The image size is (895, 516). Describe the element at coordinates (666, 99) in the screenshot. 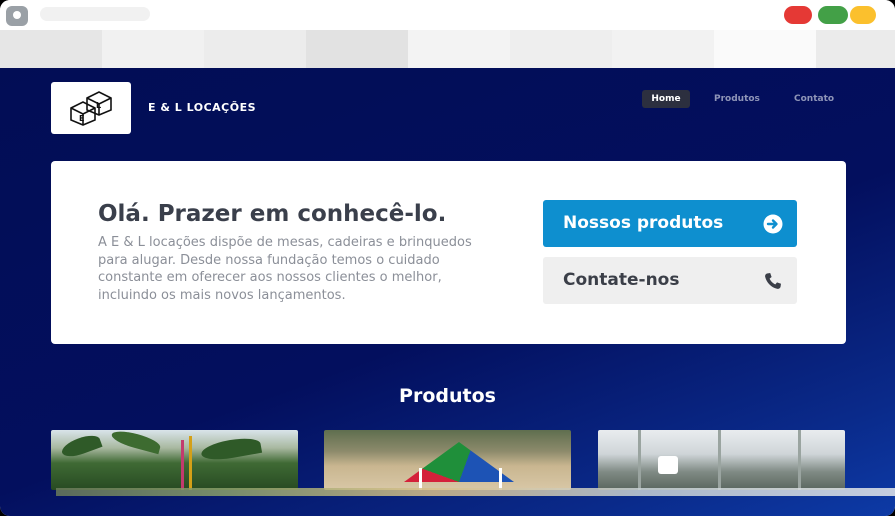

I see `nav-item-home: Home` at that location.